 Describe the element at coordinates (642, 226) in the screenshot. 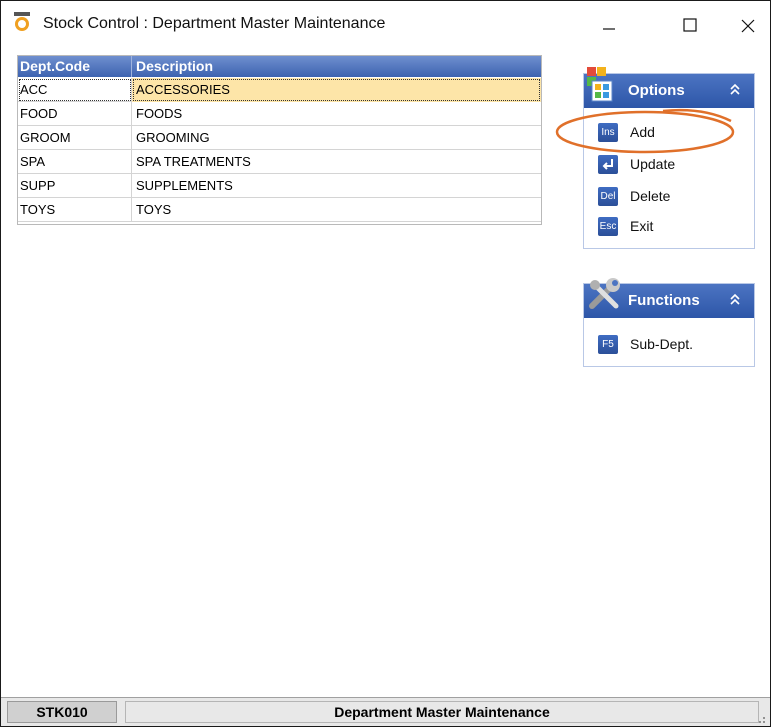

I see `exit-label: Exit` at that location.